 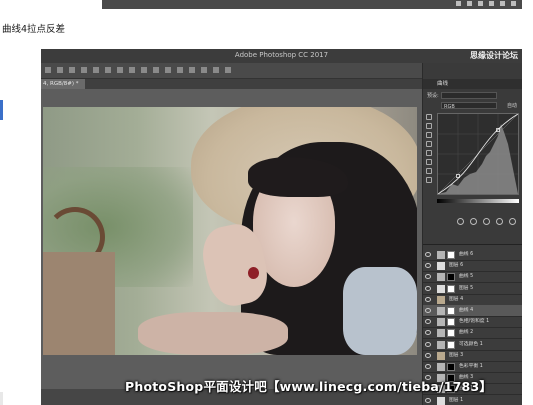 What do you see at coordinates (469, 106) in the screenshot?
I see `channel-select: RGB` at bounding box center [469, 106].